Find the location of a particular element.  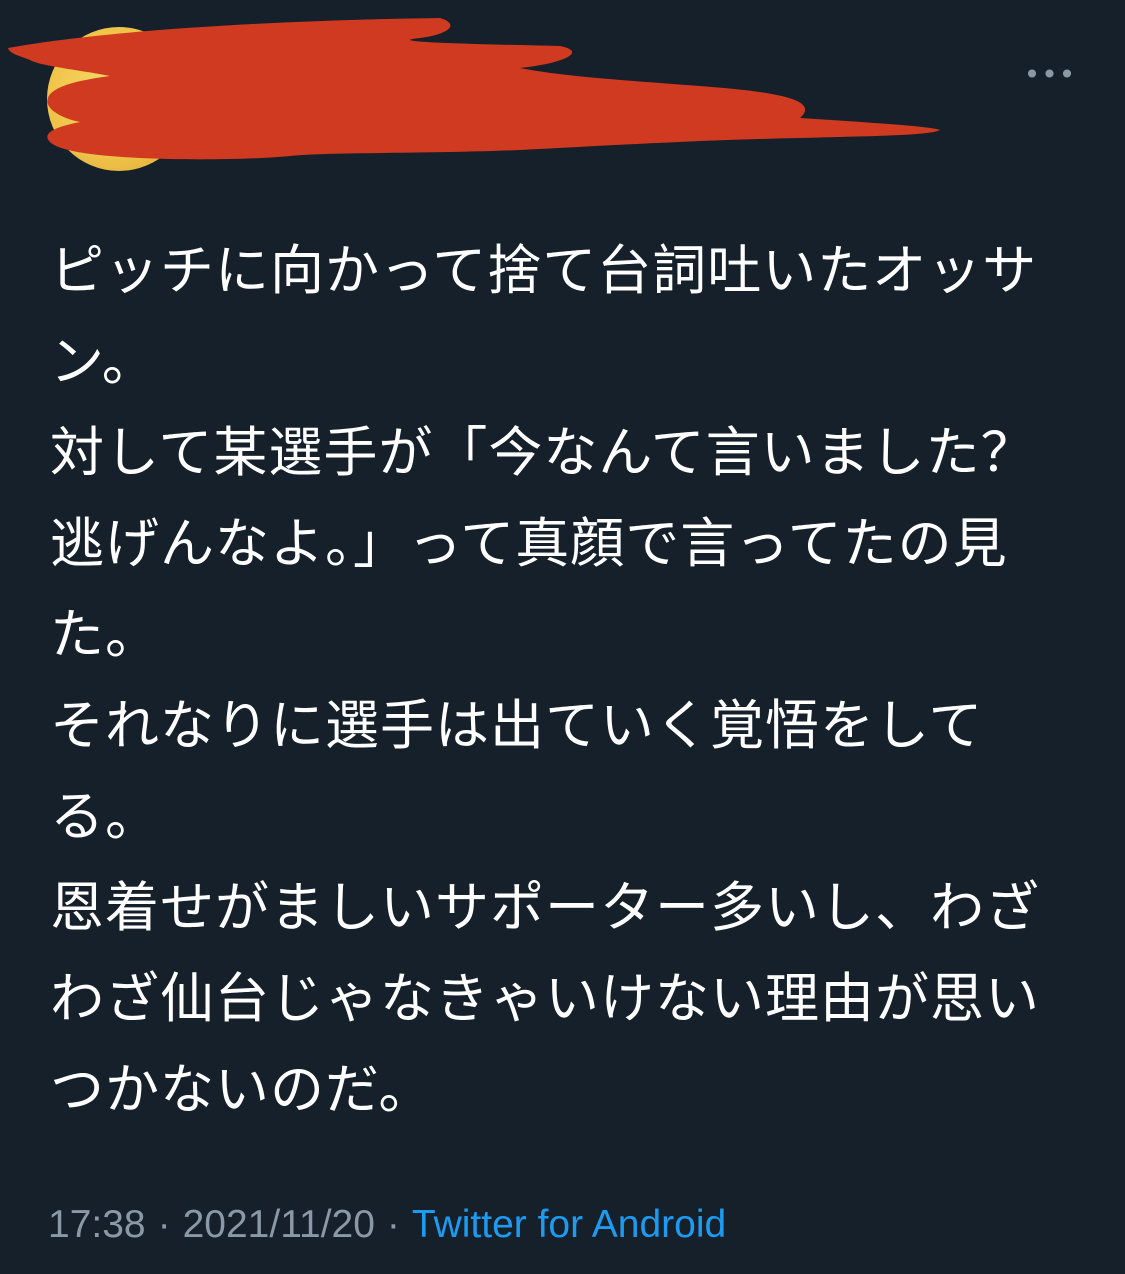

tweet-time: 17:38 is located at coordinates (97, 1224).